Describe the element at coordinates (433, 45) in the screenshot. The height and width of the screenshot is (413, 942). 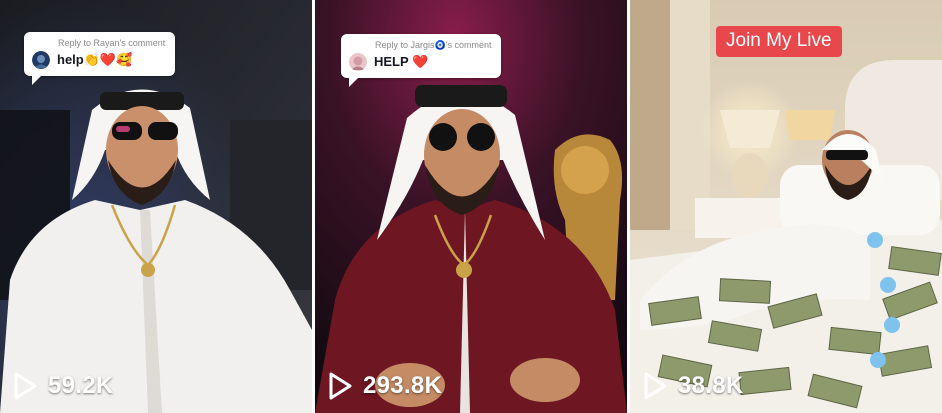
I see `reply-caption: Reply to Jargis🧿's comment` at that location.